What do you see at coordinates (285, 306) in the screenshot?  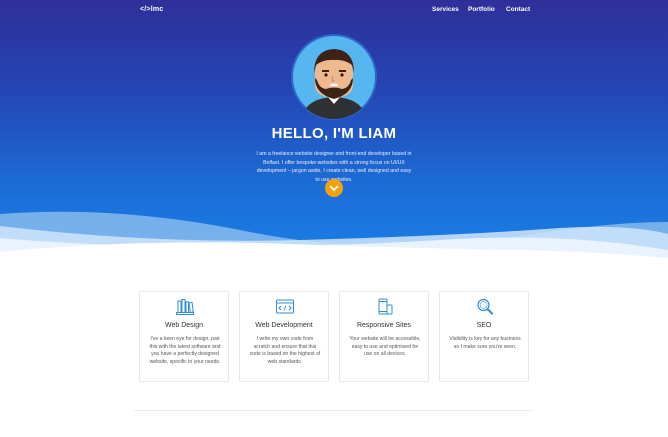 I see `code-window-icon` at bounding box center [285, 306].